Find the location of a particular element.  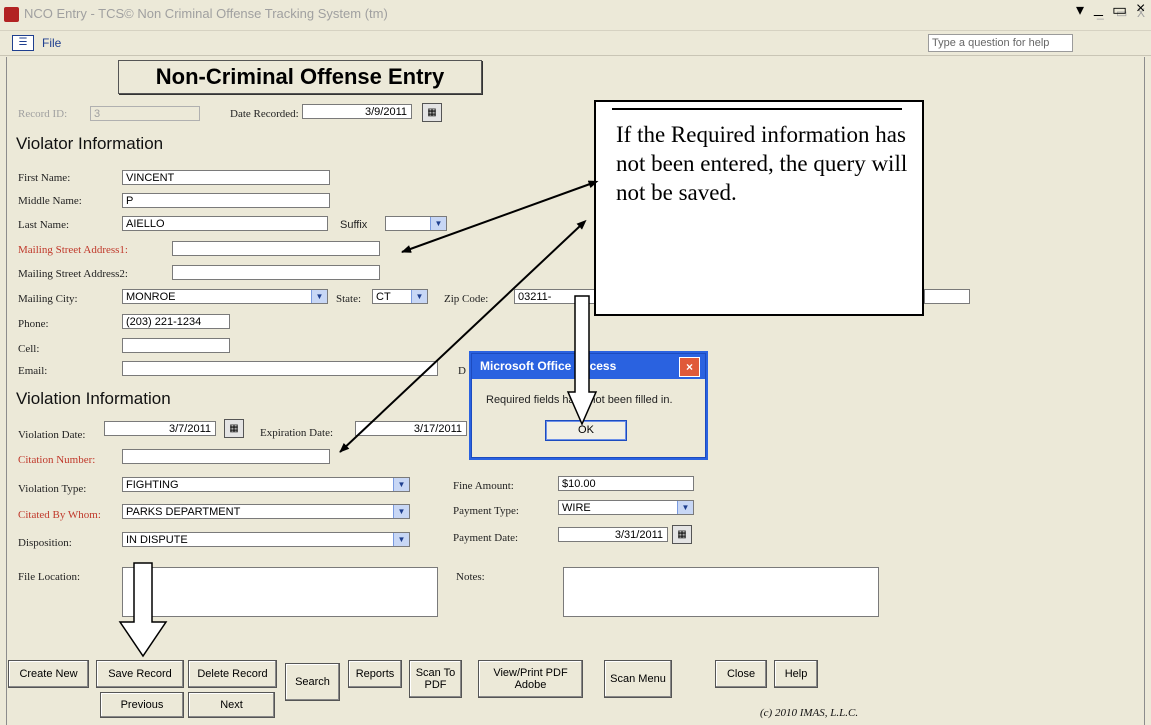

disposition-label: Disposition: is located at coordinates (45, 543).